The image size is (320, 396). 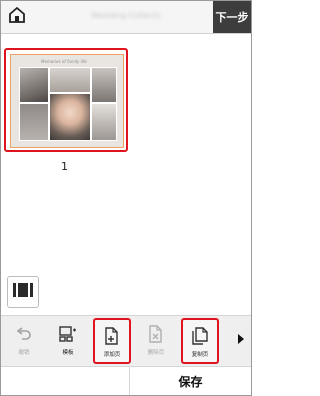 What do you see at coordinates (156, 334) in the screenshot?
I see `delete-page-icon` at bounding box center [156, 334].